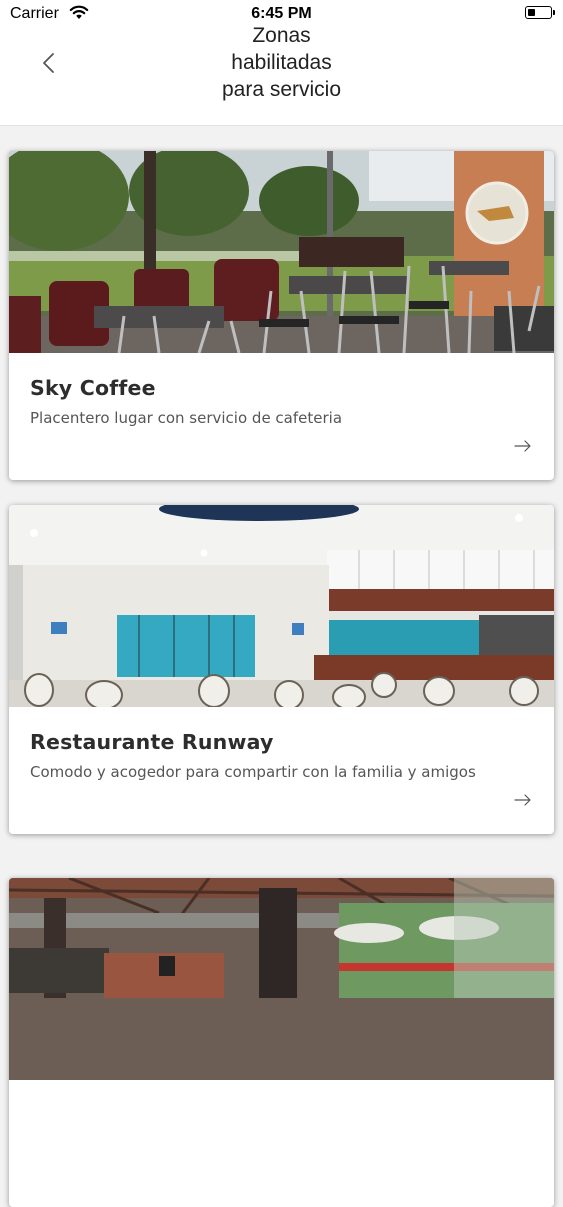  What do you see at coordinates (281, 35) in the screenshot?
I see `page-title-line: Zonas` at bounding box center [281, 35].